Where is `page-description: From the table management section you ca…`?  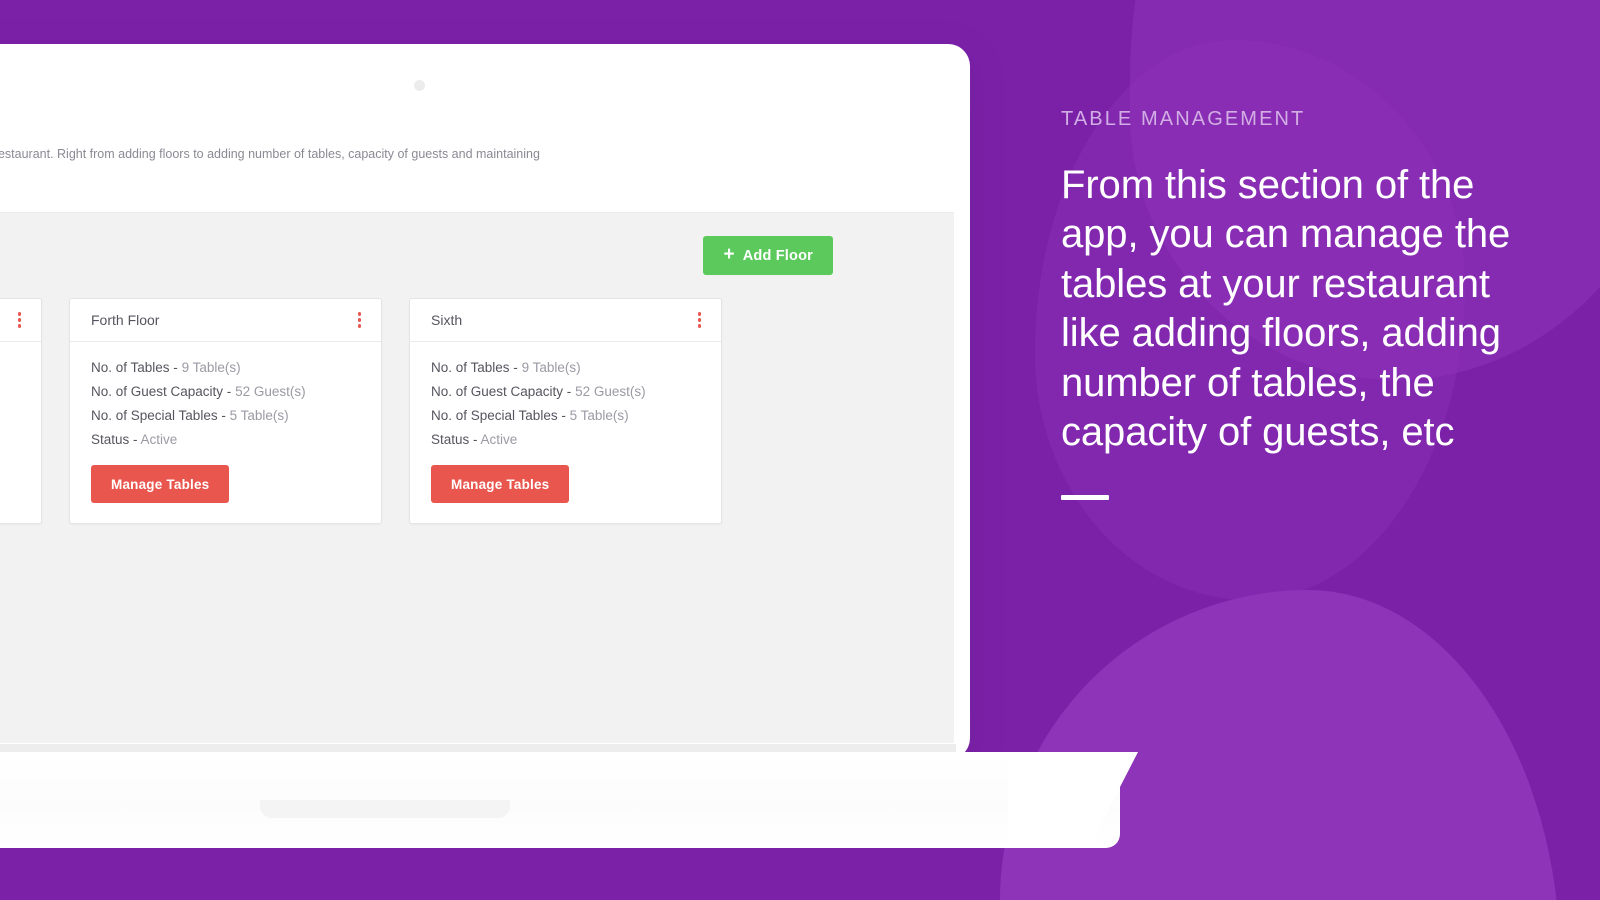
page-description: From the table management section you ca… is located at coordinates (270, 154).